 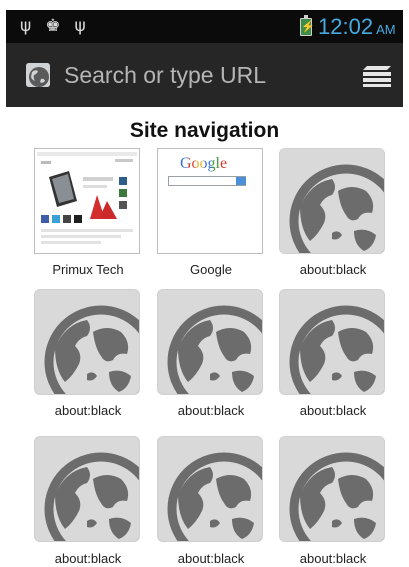 What do you see at coordinates (204, 26) in the screenshot?
I see `status-bar: ψ ♚ ψ 12:02AM` at bounding box center [204, 26].